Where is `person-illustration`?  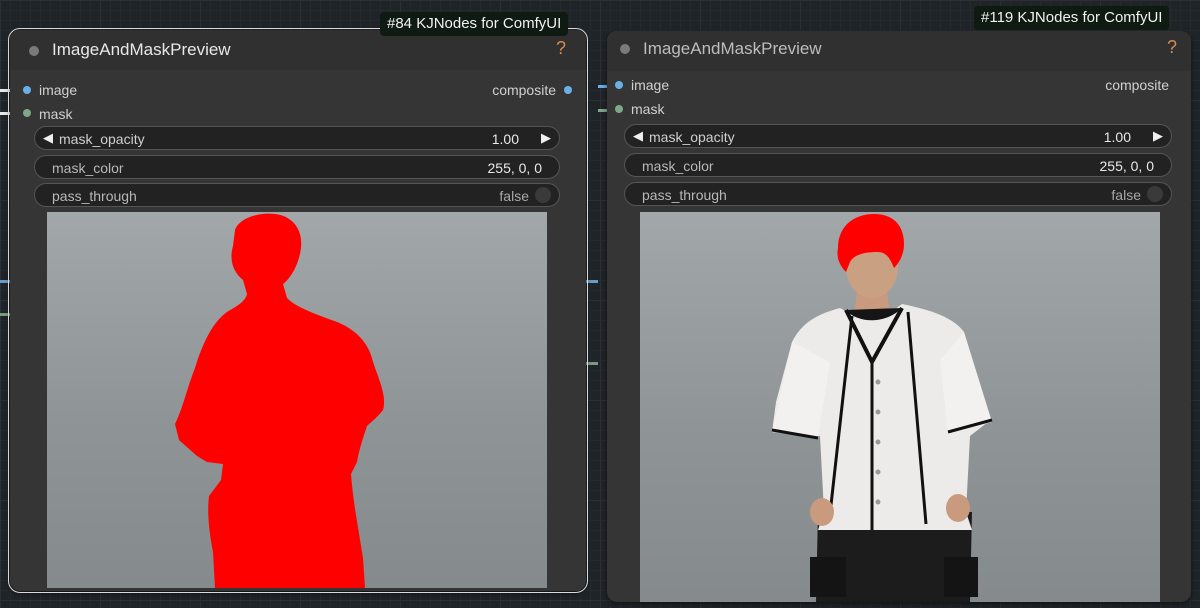 person-illustration is located at coordinates (882, 408).